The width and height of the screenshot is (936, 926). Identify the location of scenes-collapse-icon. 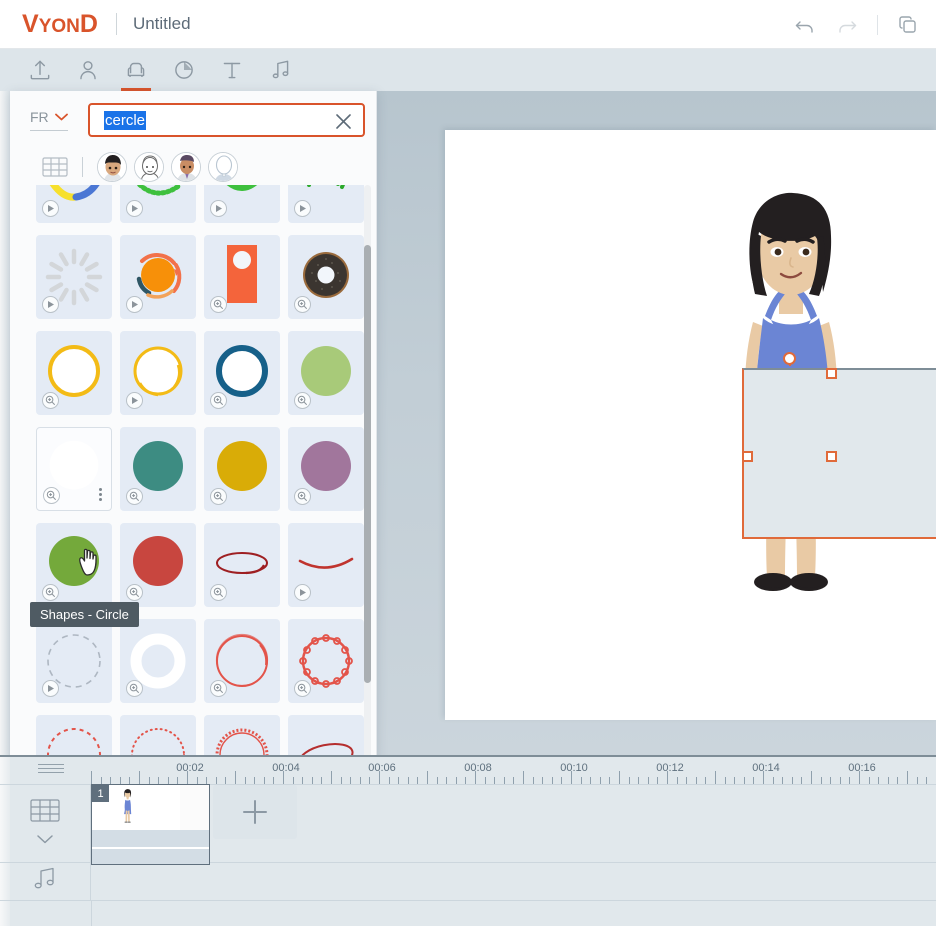
(45, 841).